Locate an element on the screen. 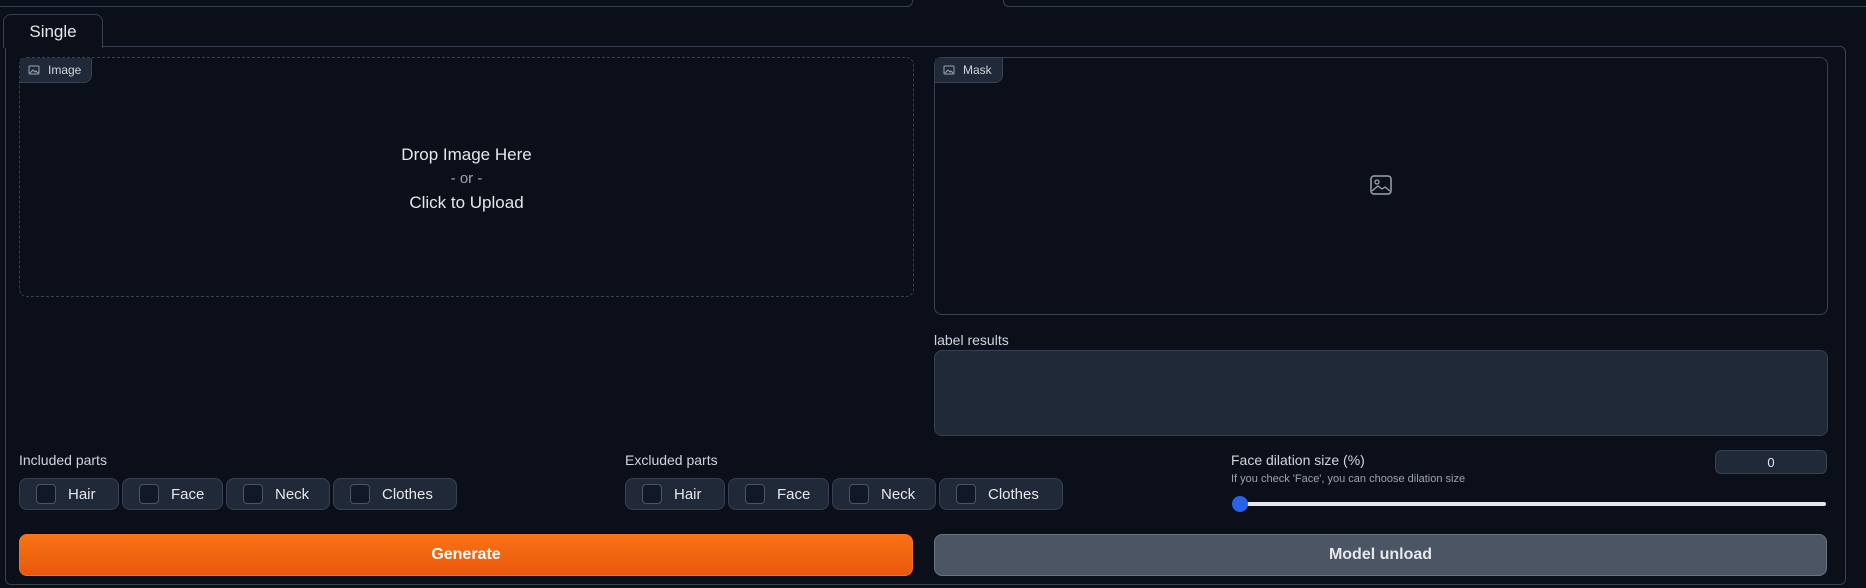  drop-image-text: Drop Image Here is located at coordinates (466, 154).